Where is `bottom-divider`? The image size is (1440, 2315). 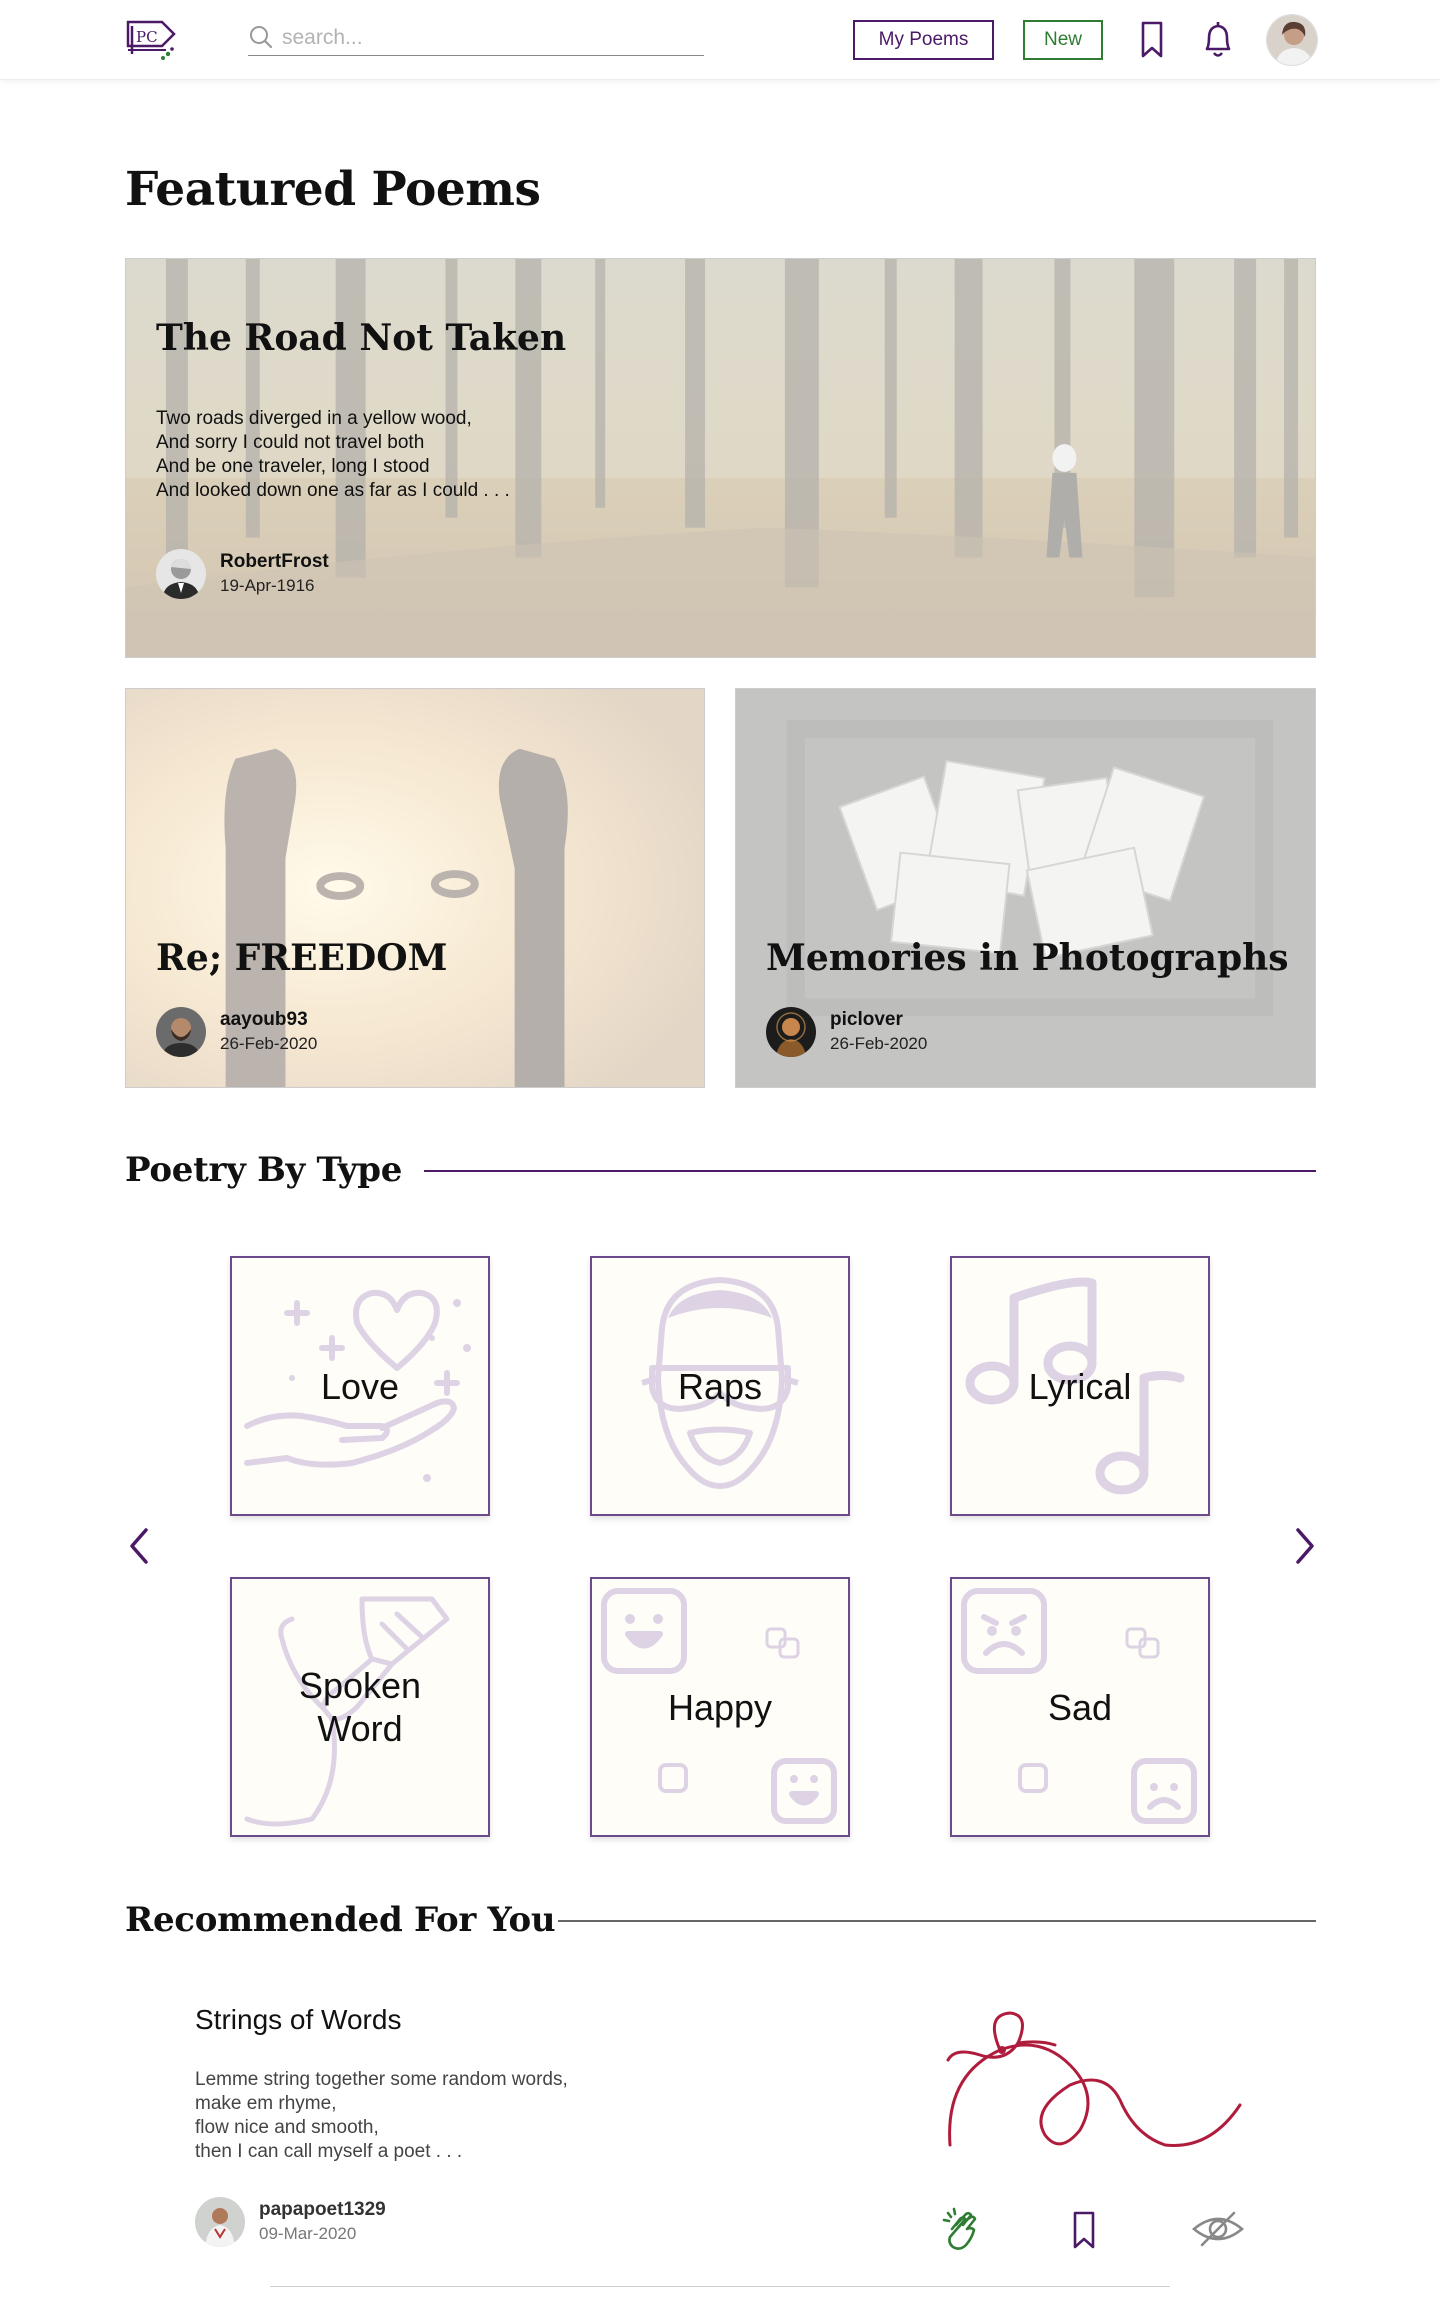
bottom-divider is located at coordinates (720, 2286).